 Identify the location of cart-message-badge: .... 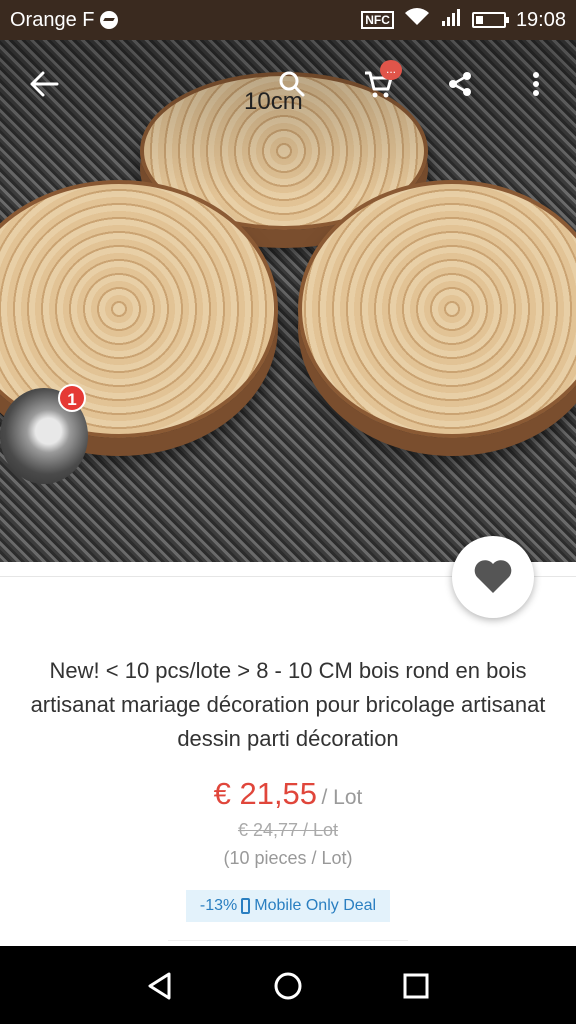
(391, 70).